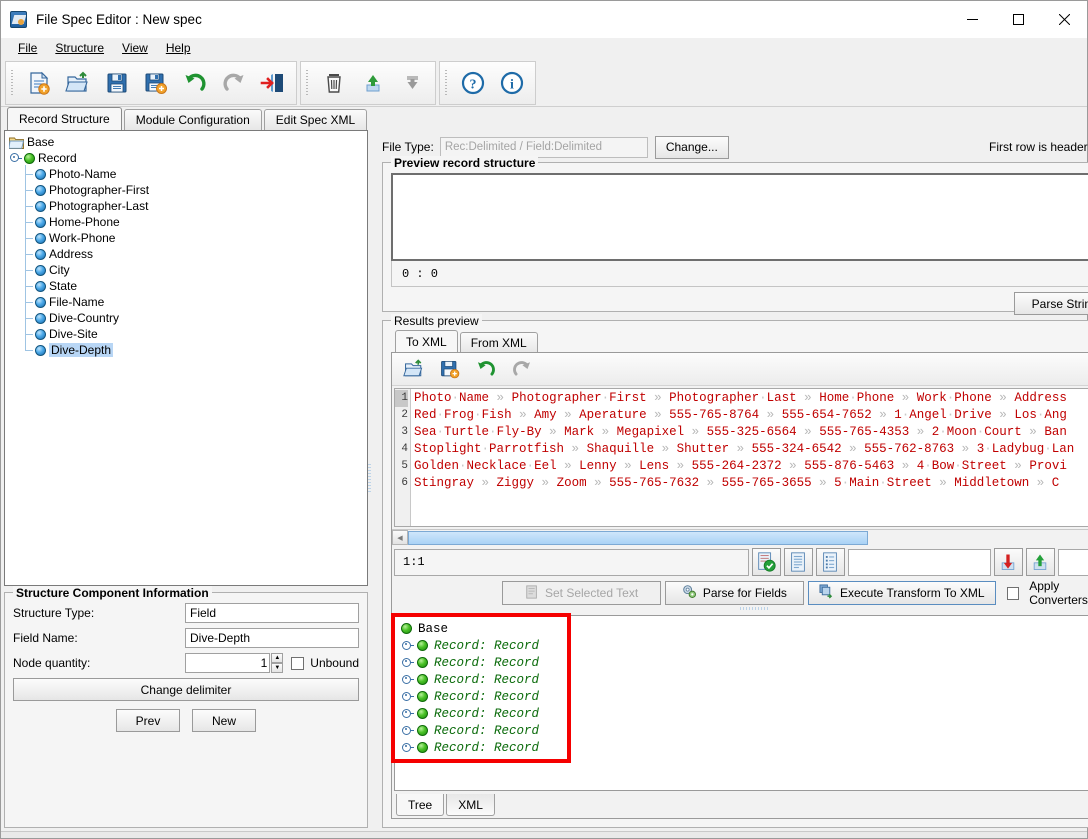 Image resolution: width=1088 pixels, height=839 pixels. I want to click on tree-node-field: Photographer-Last, so click(186, 205).